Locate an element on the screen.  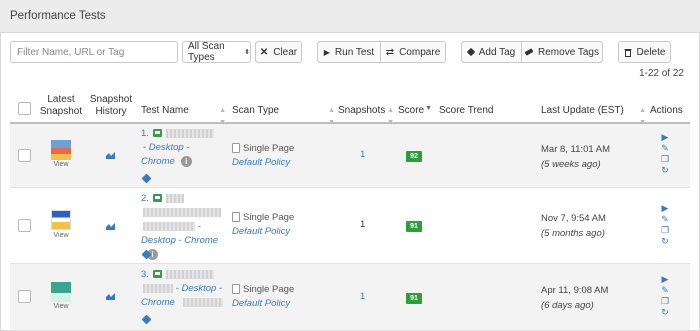
clear-label: Clear is located at coordinates (285, 52).